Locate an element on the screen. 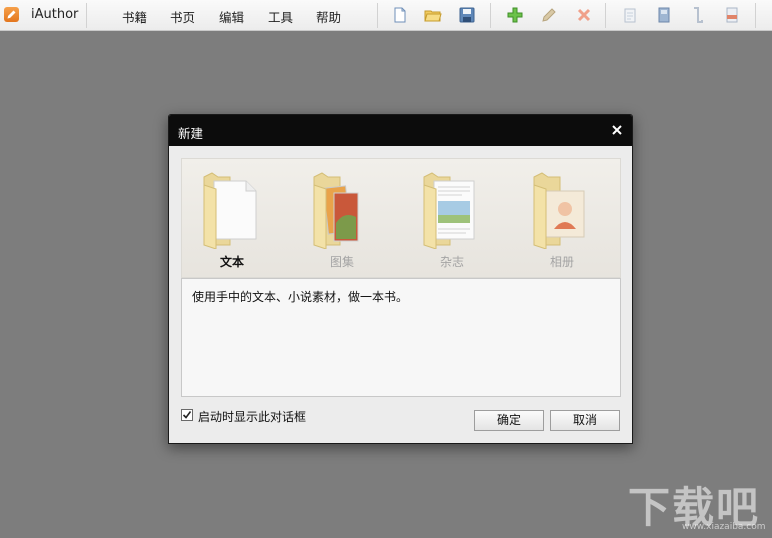  menu-books: 书籍 is located at coordinates (134, 16).